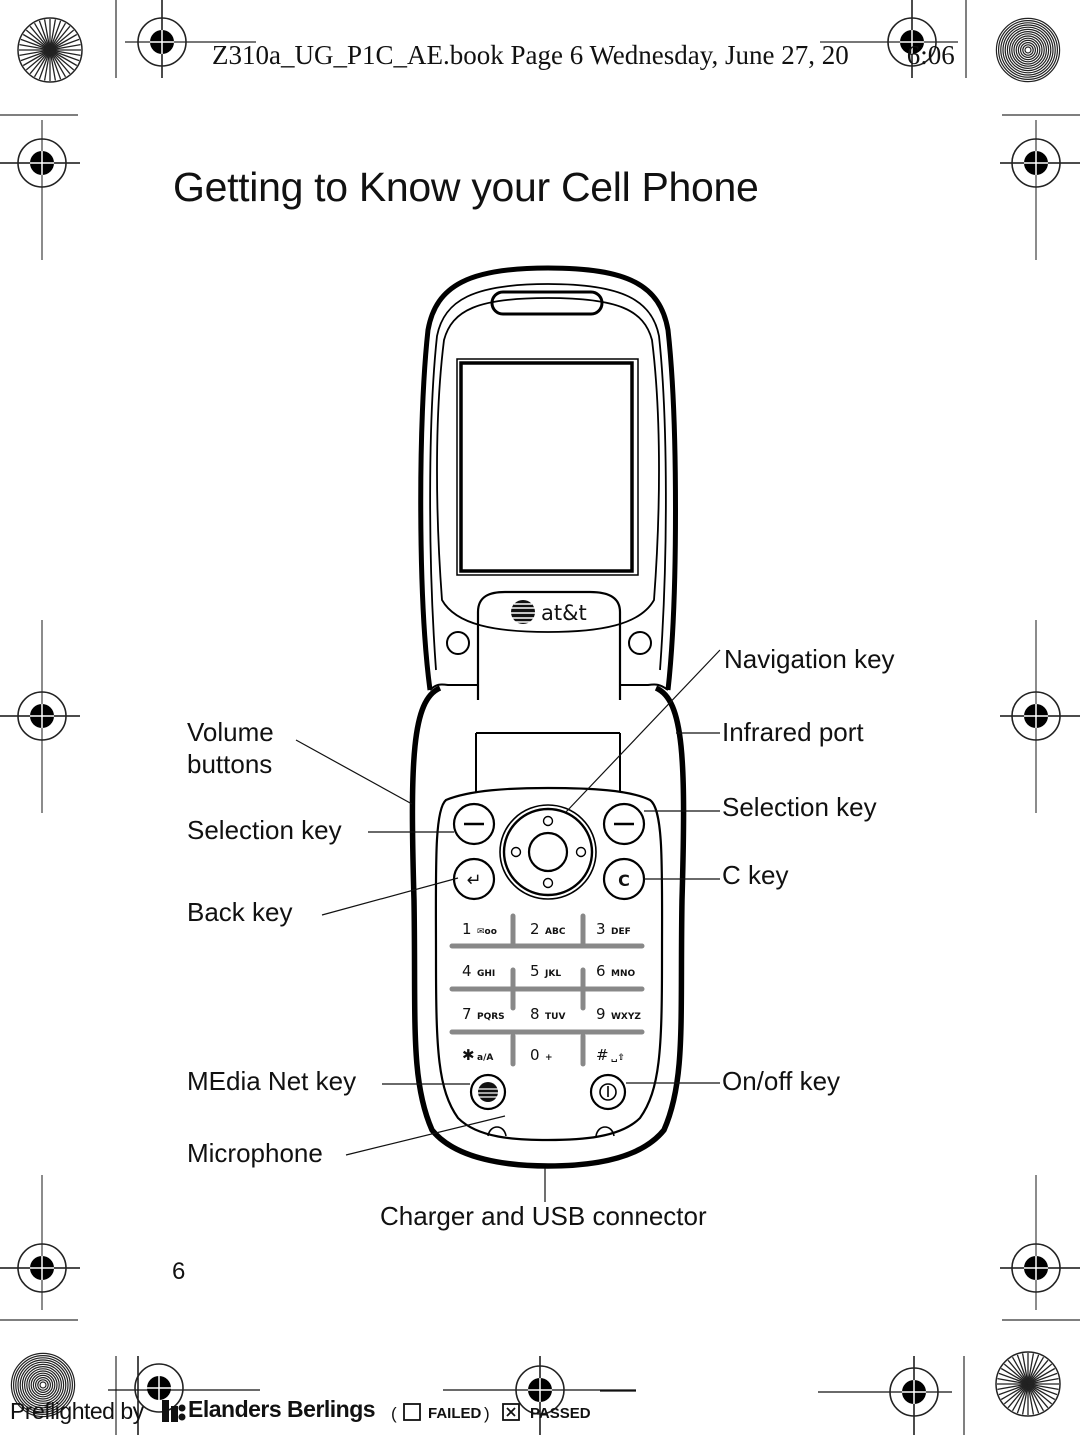 This screenshot has width=1080, height=1435. Describe the element at coordinates (230, 732) in the screenshot. I see `callout-volume-line1: Volume` at that location.